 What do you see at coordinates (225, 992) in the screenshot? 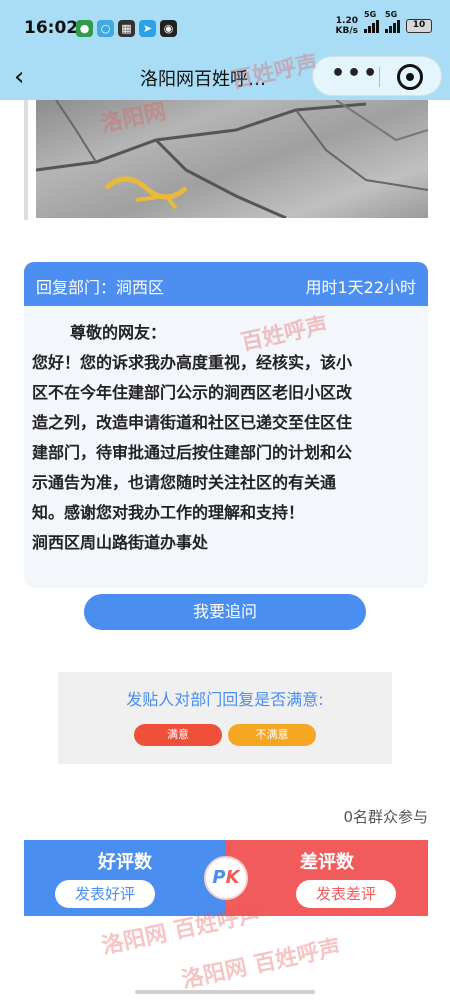
I see `home-indicator` at bounding box center [225, 992].